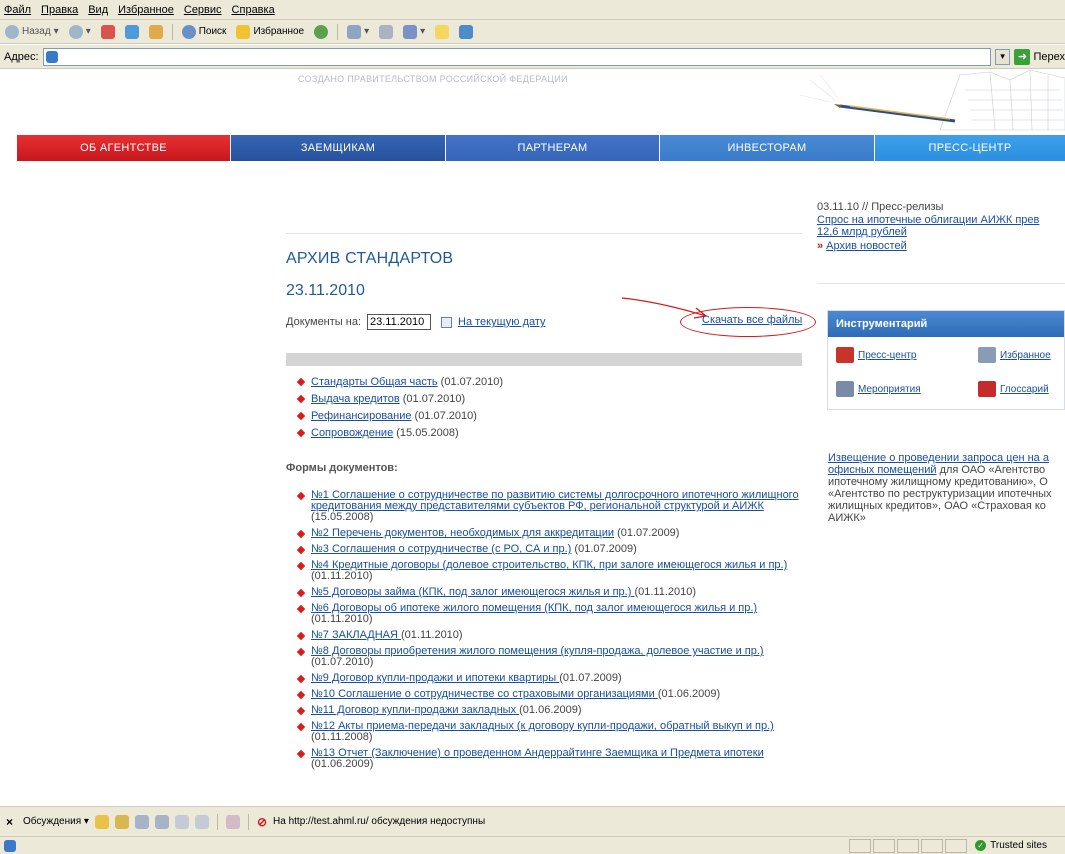 This screenshot has width=1065, height=854. What do you see at coordinates (414, 32) in the screenshot?
I see `edit-button: ▾` at bounding box center [414, 32].